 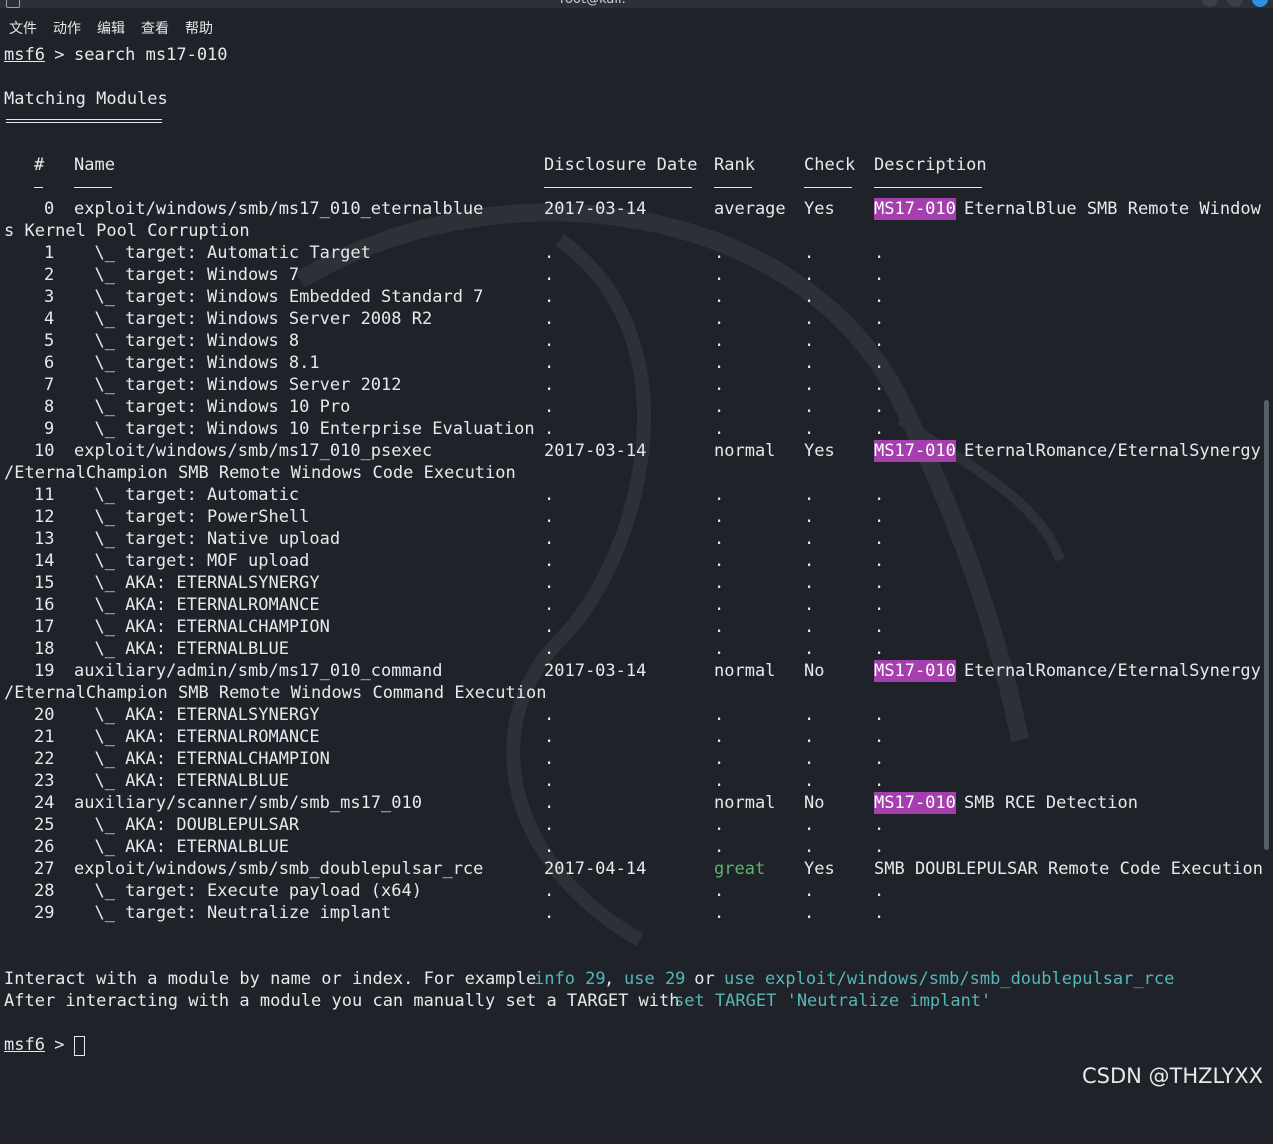 What do you see at coordinates (49, 341) in the screenshot?
I see `row-num: 5` at bounding box center [49, 341].